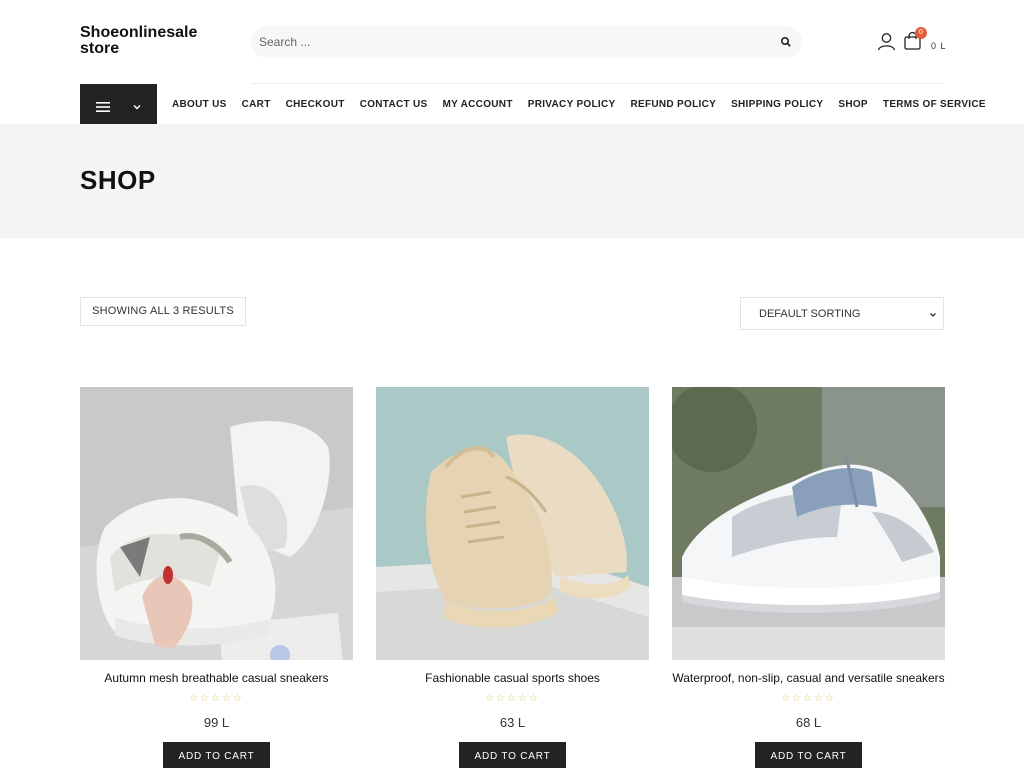 The width and height of the screenshot is (1024, 768). Describe the element at coordinates (808, 722) in the screenshot. I see `product-price: 68 L` at that location.